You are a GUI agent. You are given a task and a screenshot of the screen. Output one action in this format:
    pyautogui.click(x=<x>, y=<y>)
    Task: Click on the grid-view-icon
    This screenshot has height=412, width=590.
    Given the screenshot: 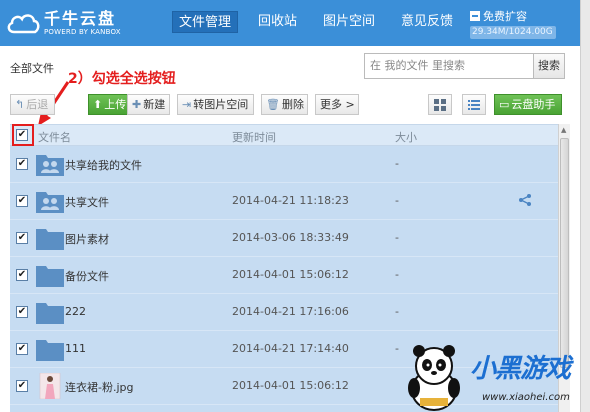 What is the action you would take?
    pyautogui.click(x=440, y=104)
    